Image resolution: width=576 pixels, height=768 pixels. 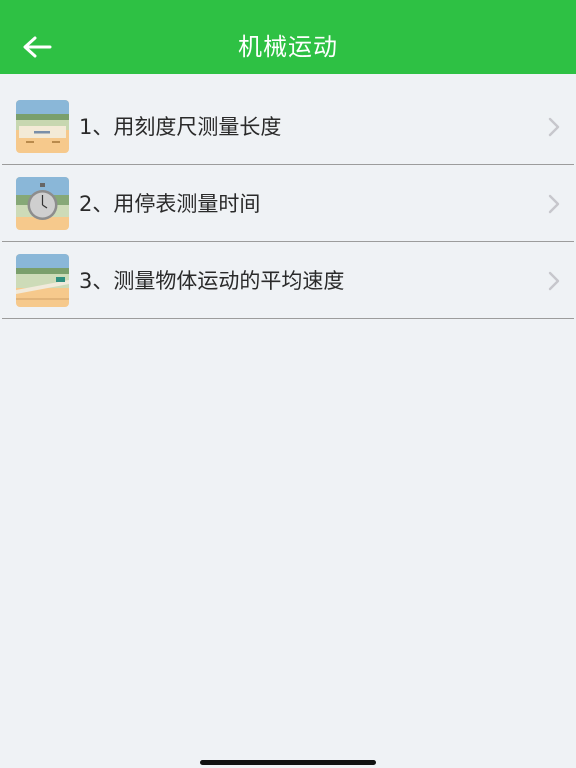 What do you see at coordinates (180, 127) in the screenshot?
I see `list-item-label: 1、用刻度尺测量长度` at bounding box center [180, 127].